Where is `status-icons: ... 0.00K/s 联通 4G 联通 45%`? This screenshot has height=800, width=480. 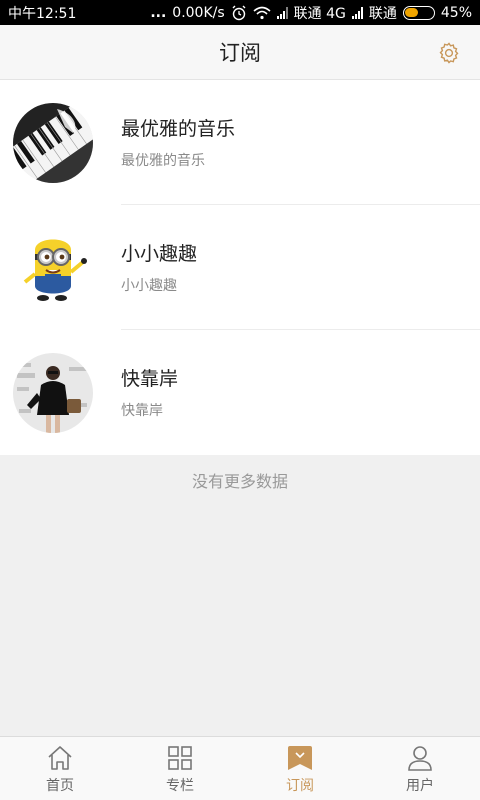
status-icons: ... 0.00K/s 联通 4G 联通 45% is located at coordinates (311, 13).